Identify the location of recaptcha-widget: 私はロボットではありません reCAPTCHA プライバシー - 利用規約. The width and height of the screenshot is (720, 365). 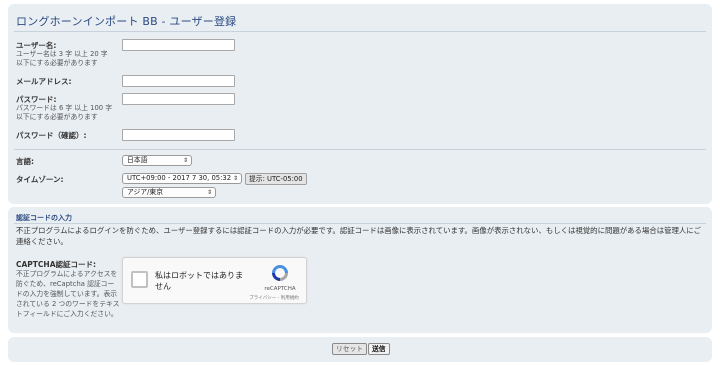
(214, 280).